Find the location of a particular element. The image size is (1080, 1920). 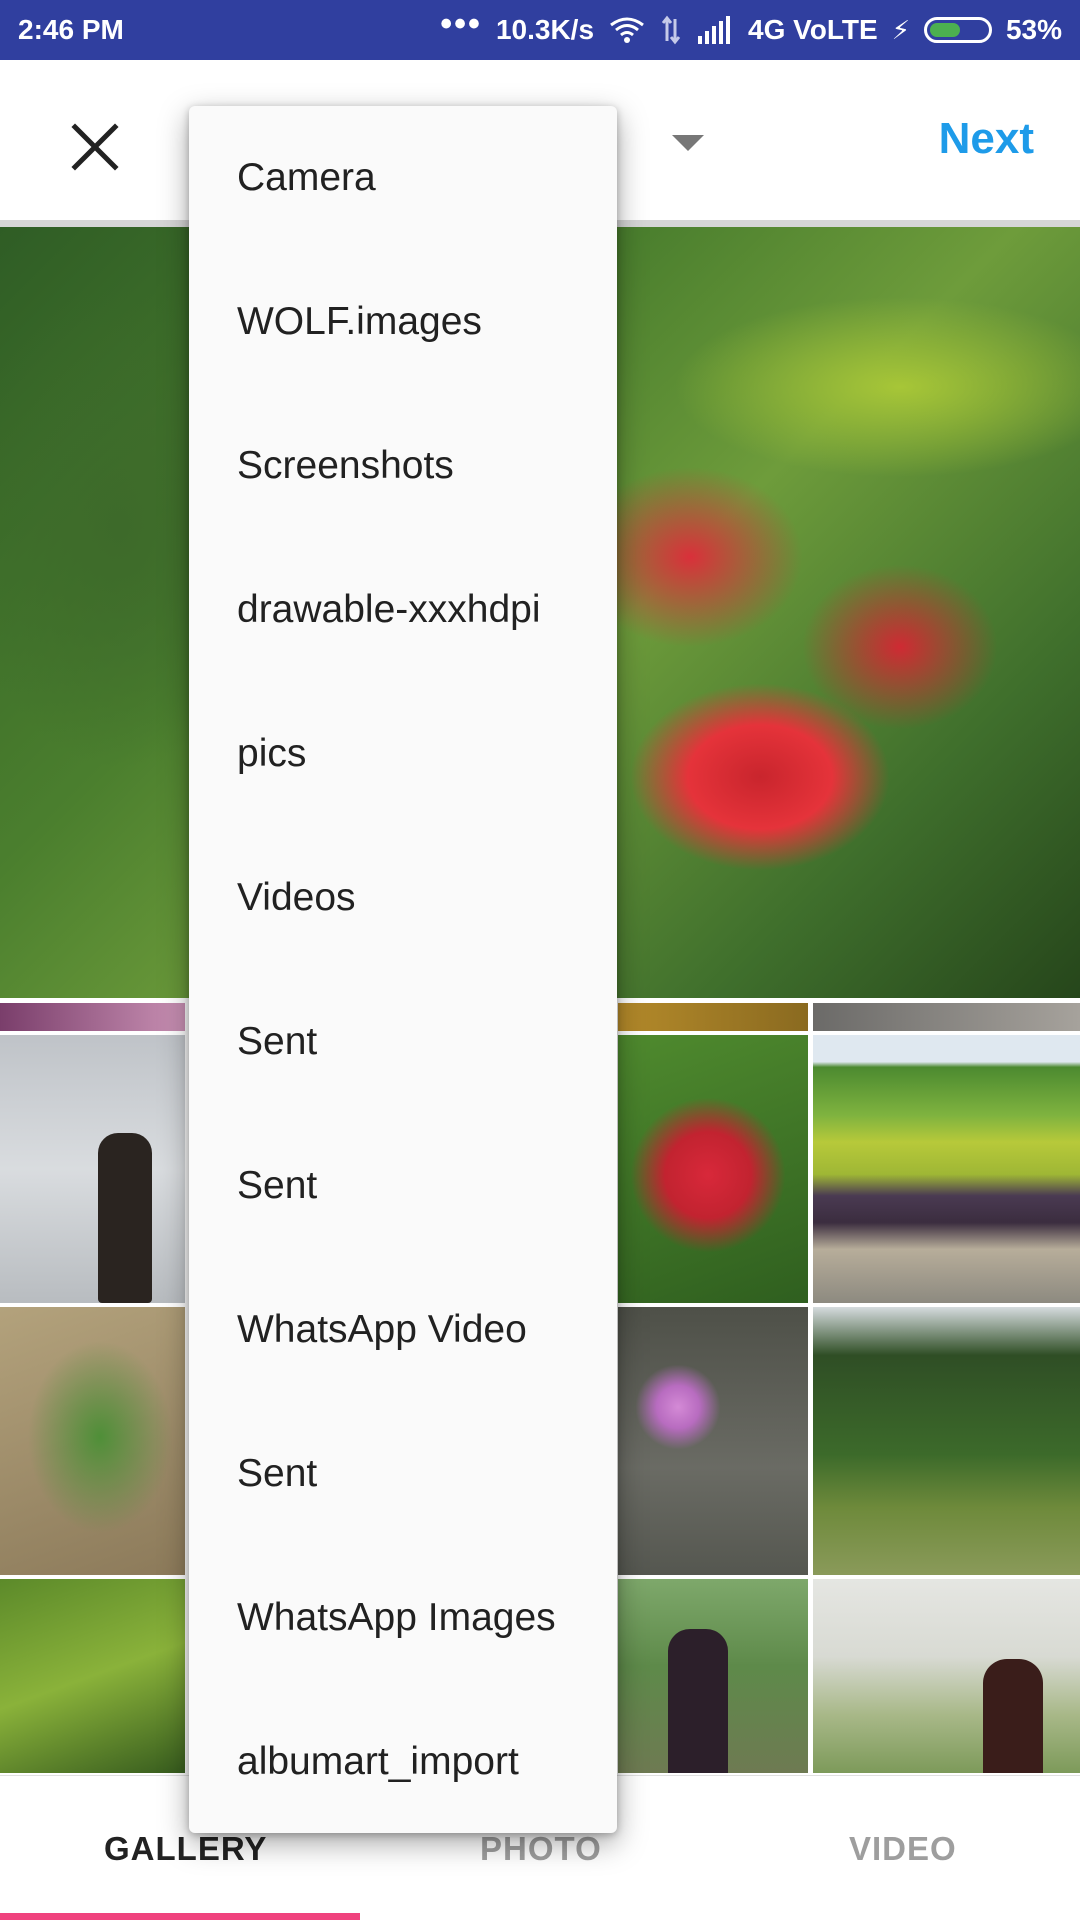

tab-photo: PHOTO is located at coordinates (541, 1849).